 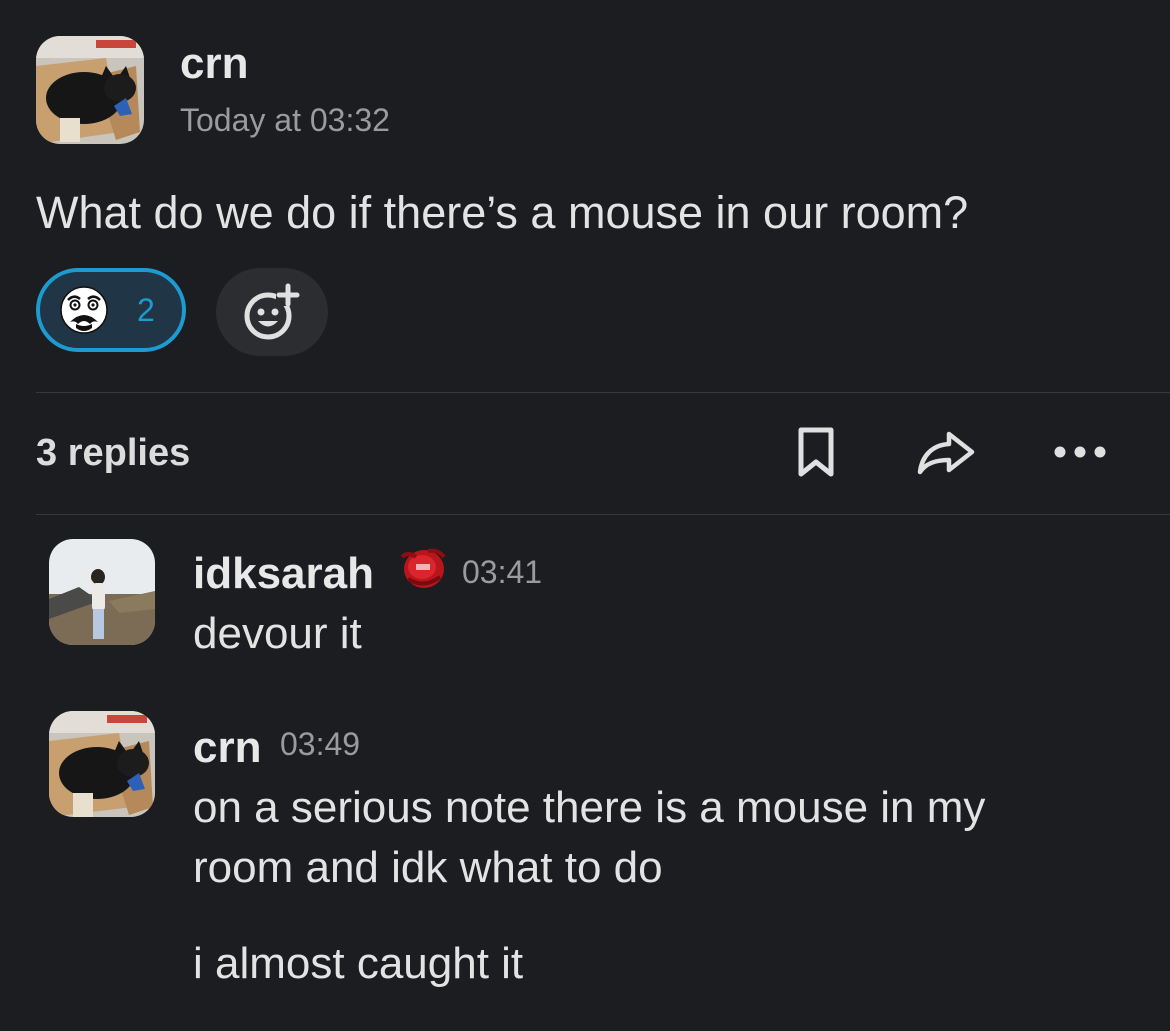 I want to click on red-emoji-icon, so click(x=423, y=571).